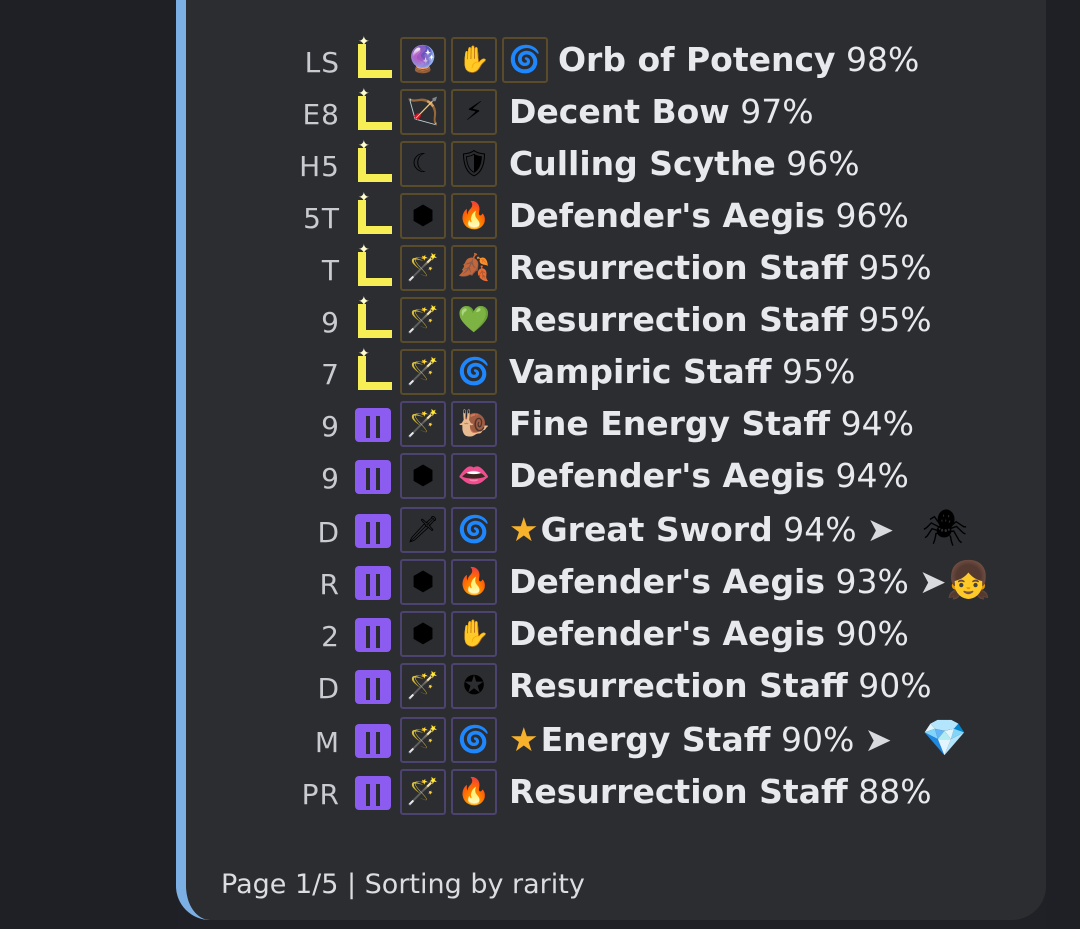 Image resolution: width=1080 pixels, height=929 pixels. Describe the element at coordinates (711, 423) in the screenshot. I see `item-label: Fine Energy Staff 94%` at that location.